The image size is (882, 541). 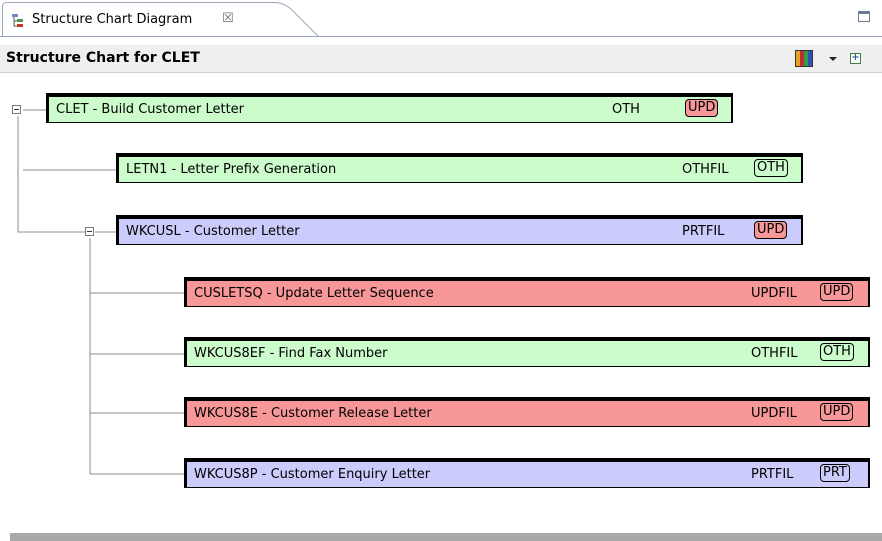 What do you see at coordinates (626, 109) in the screenshot?
I see `node-type: OTH` at bounding box center [626, 109].